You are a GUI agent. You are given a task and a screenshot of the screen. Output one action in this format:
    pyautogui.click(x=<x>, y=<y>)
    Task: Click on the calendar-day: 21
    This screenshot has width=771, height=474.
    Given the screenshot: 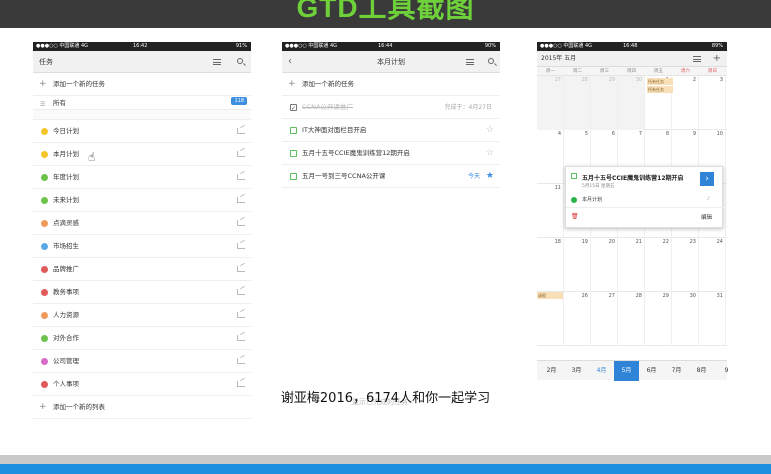 What is the action you would take?
    pyautogui.click(x=631, y=265)
    